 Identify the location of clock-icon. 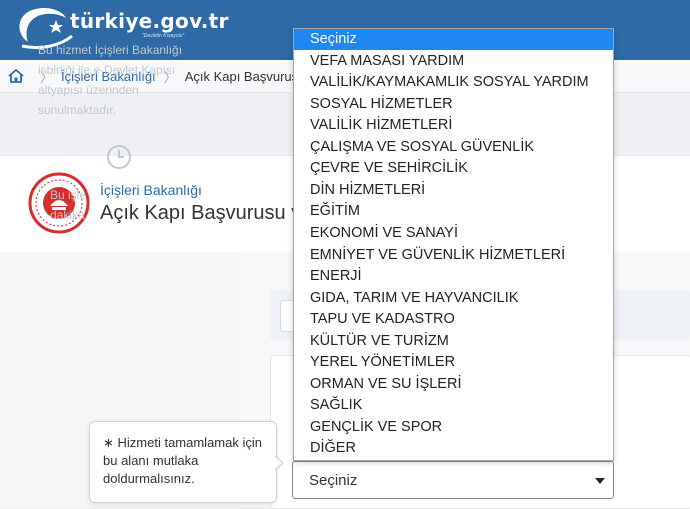
(119, 157).